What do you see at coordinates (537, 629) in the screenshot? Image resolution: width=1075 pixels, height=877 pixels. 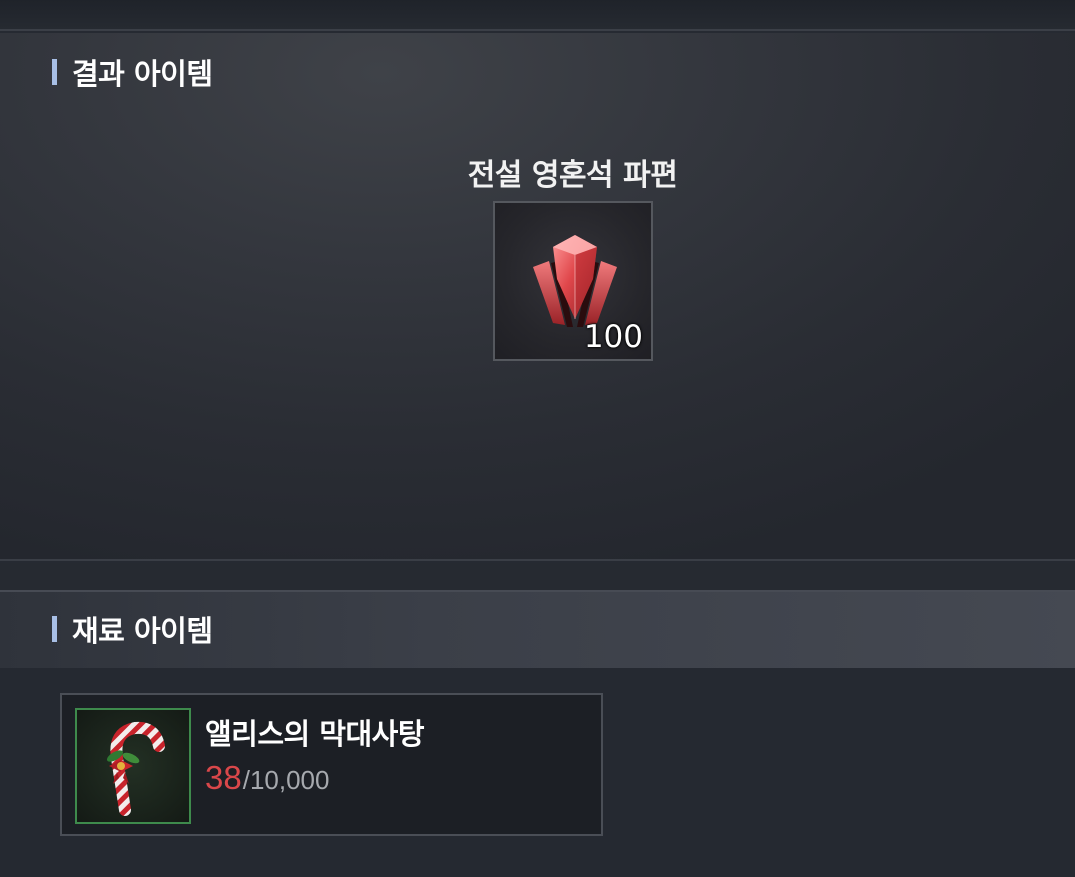 I see `material-section-header: 재료 아이템` at bounding box center [537, 629].